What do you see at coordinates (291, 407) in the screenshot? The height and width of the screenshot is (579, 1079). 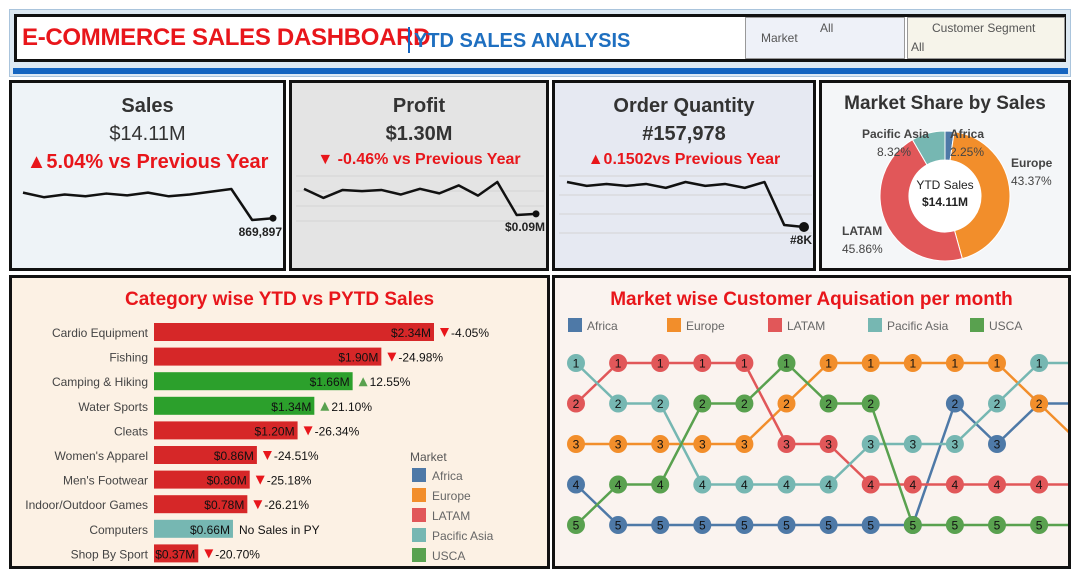 I see `bar-value-label: $1.34M` at bounding box center [291, 407].